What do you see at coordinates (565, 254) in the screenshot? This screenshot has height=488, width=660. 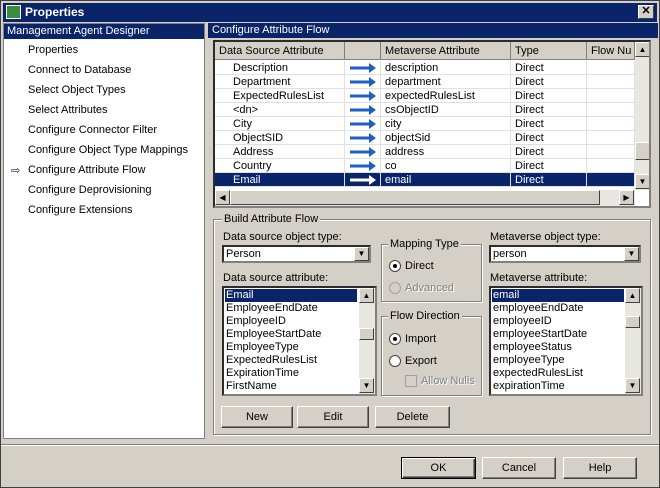 I see `mv-object-type-select: person ▼` at bounding box center [565, 254].